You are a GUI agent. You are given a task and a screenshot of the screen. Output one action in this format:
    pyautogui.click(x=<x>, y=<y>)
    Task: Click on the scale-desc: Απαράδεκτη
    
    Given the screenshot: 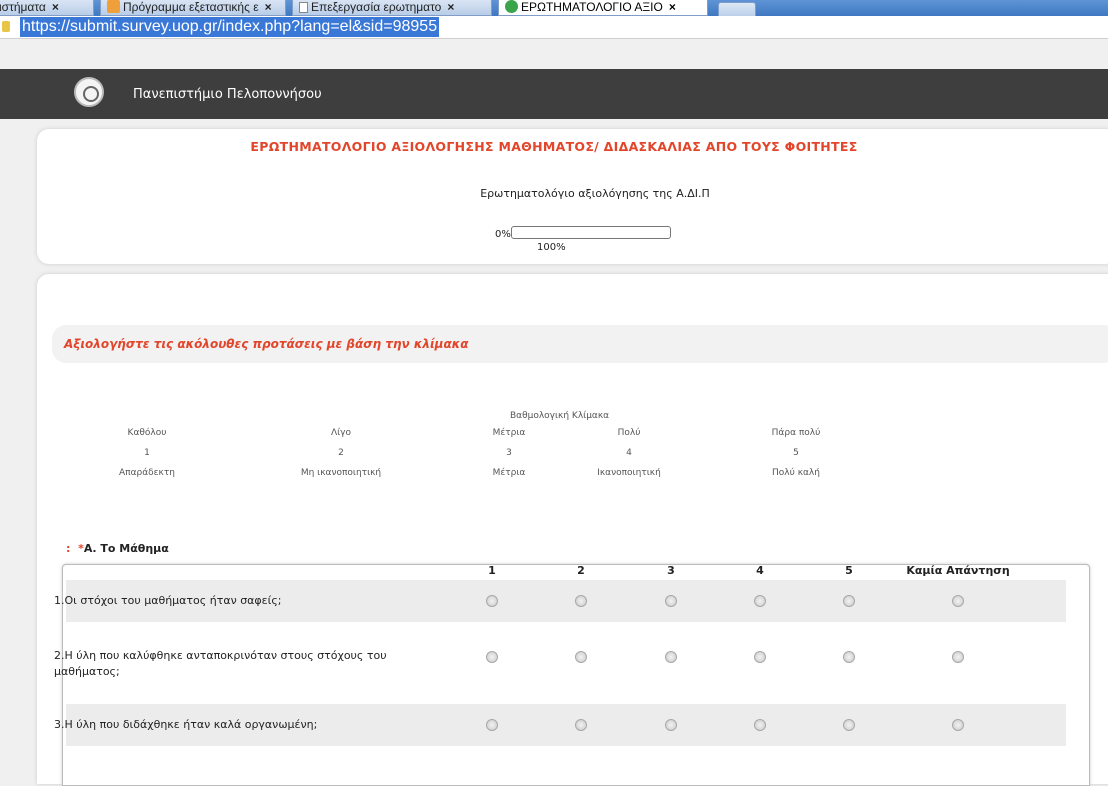 What is the action you would take?
    pyautogui.click(x=147, y=473)
    